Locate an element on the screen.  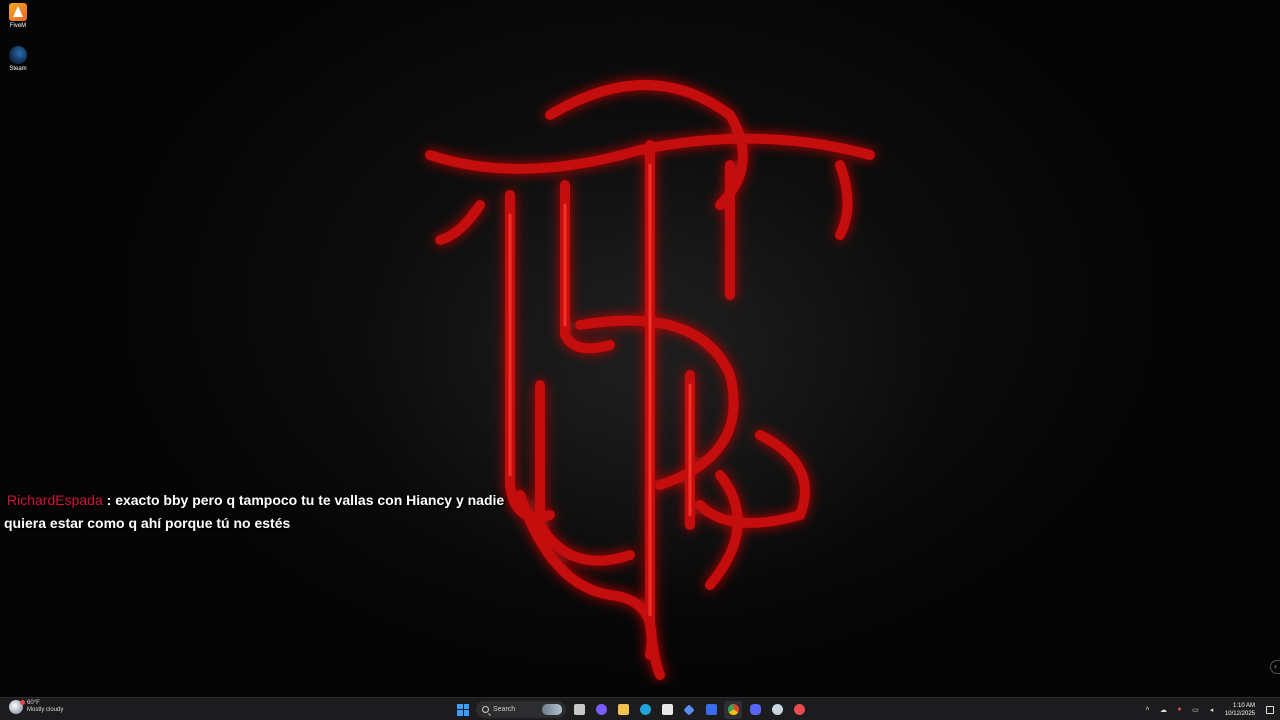
system-tray: ˄ ☁ ● ▭ ◂ 1:10 AM 10/12/2025 is located at coordinates (1211, 709).